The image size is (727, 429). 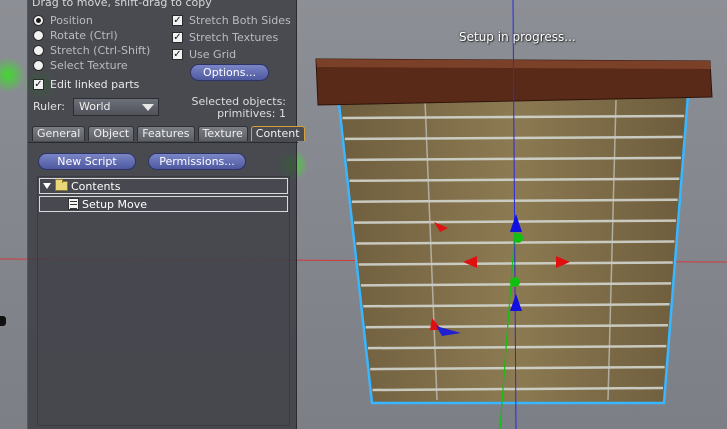 What do you see at coordinates (59, 133) in the screenshot?
I see `tab-general: General` at bounding box center [59, 133].